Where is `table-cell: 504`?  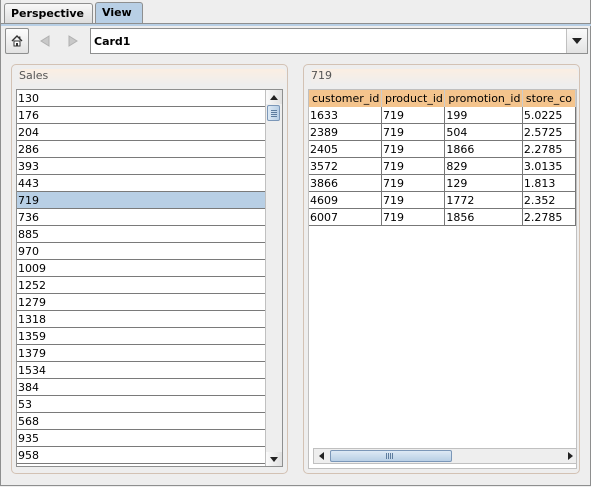 table-cell: 504 is located at coordinates (483, 132).